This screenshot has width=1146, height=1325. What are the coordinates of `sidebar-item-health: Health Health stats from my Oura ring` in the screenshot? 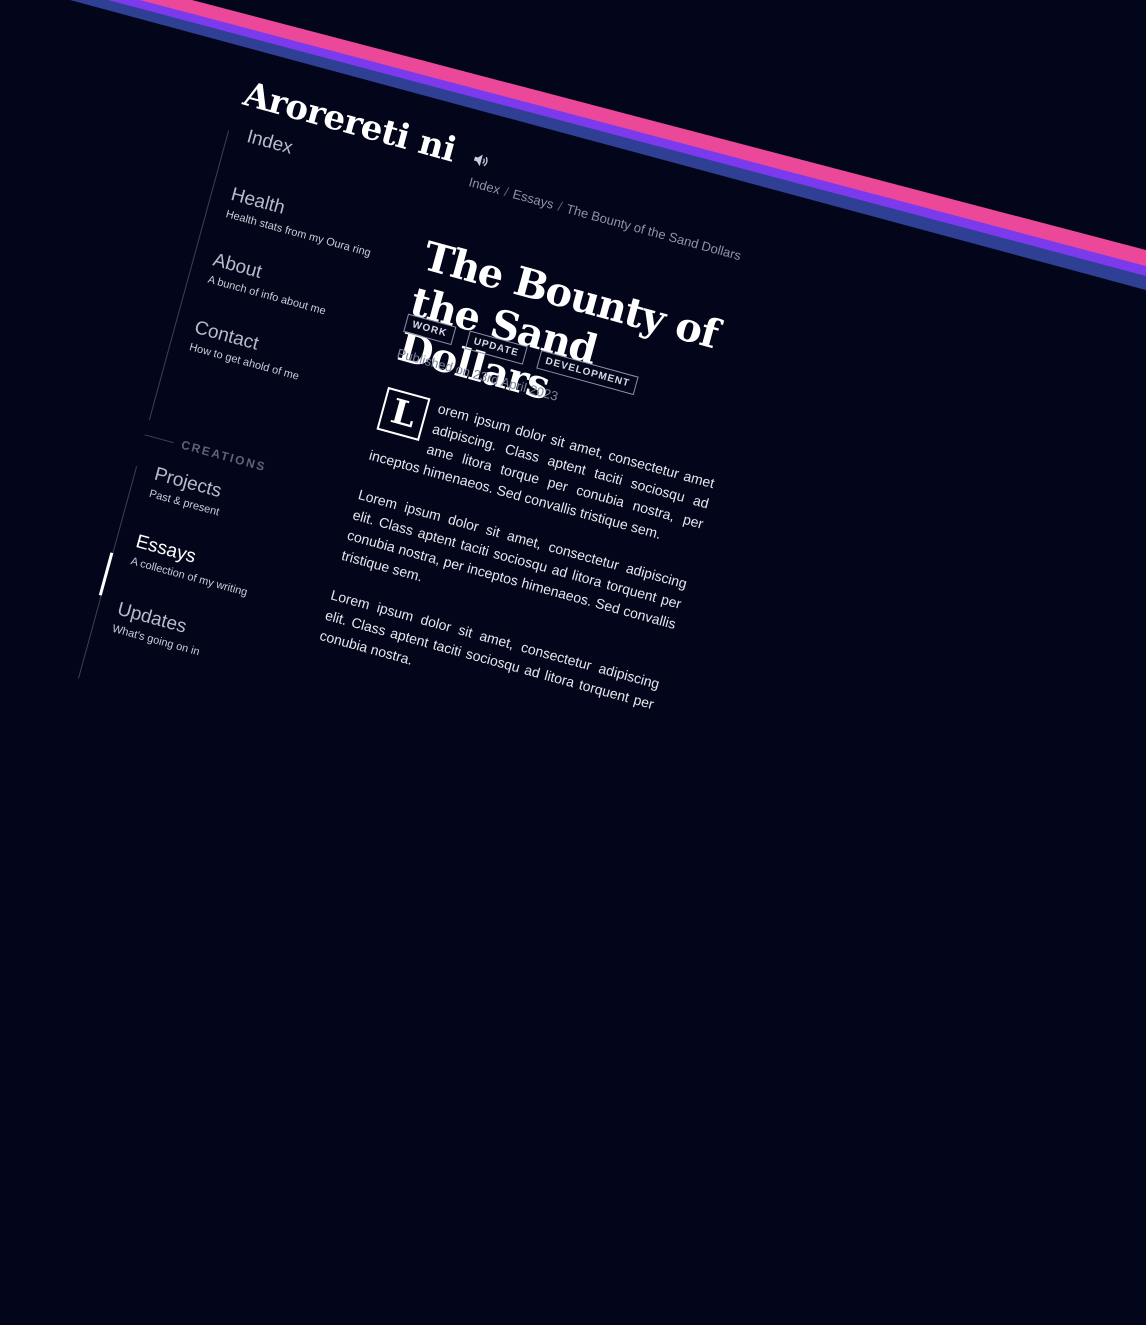 It's located at (301, 221).